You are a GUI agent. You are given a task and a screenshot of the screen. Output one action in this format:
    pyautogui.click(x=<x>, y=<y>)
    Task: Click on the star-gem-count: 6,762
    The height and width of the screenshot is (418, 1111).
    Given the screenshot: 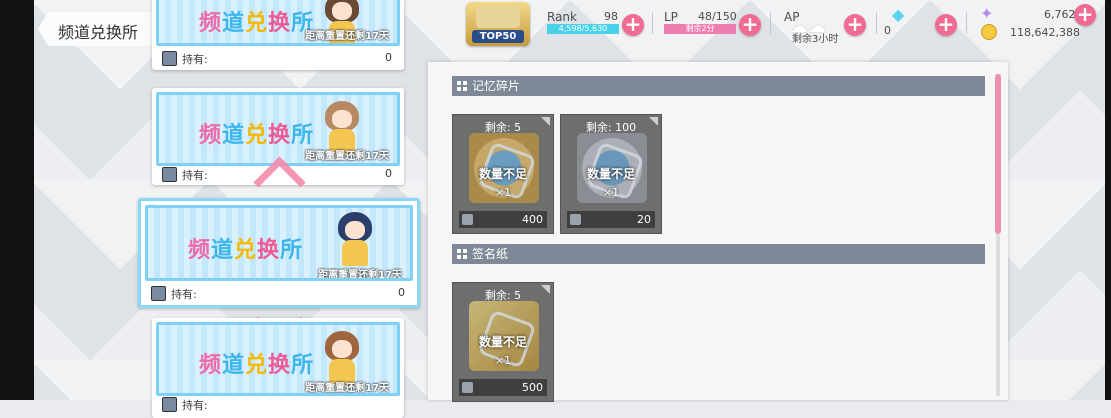 What is the action you would take?
    pyautogui.click(x=1060, y=14)
    